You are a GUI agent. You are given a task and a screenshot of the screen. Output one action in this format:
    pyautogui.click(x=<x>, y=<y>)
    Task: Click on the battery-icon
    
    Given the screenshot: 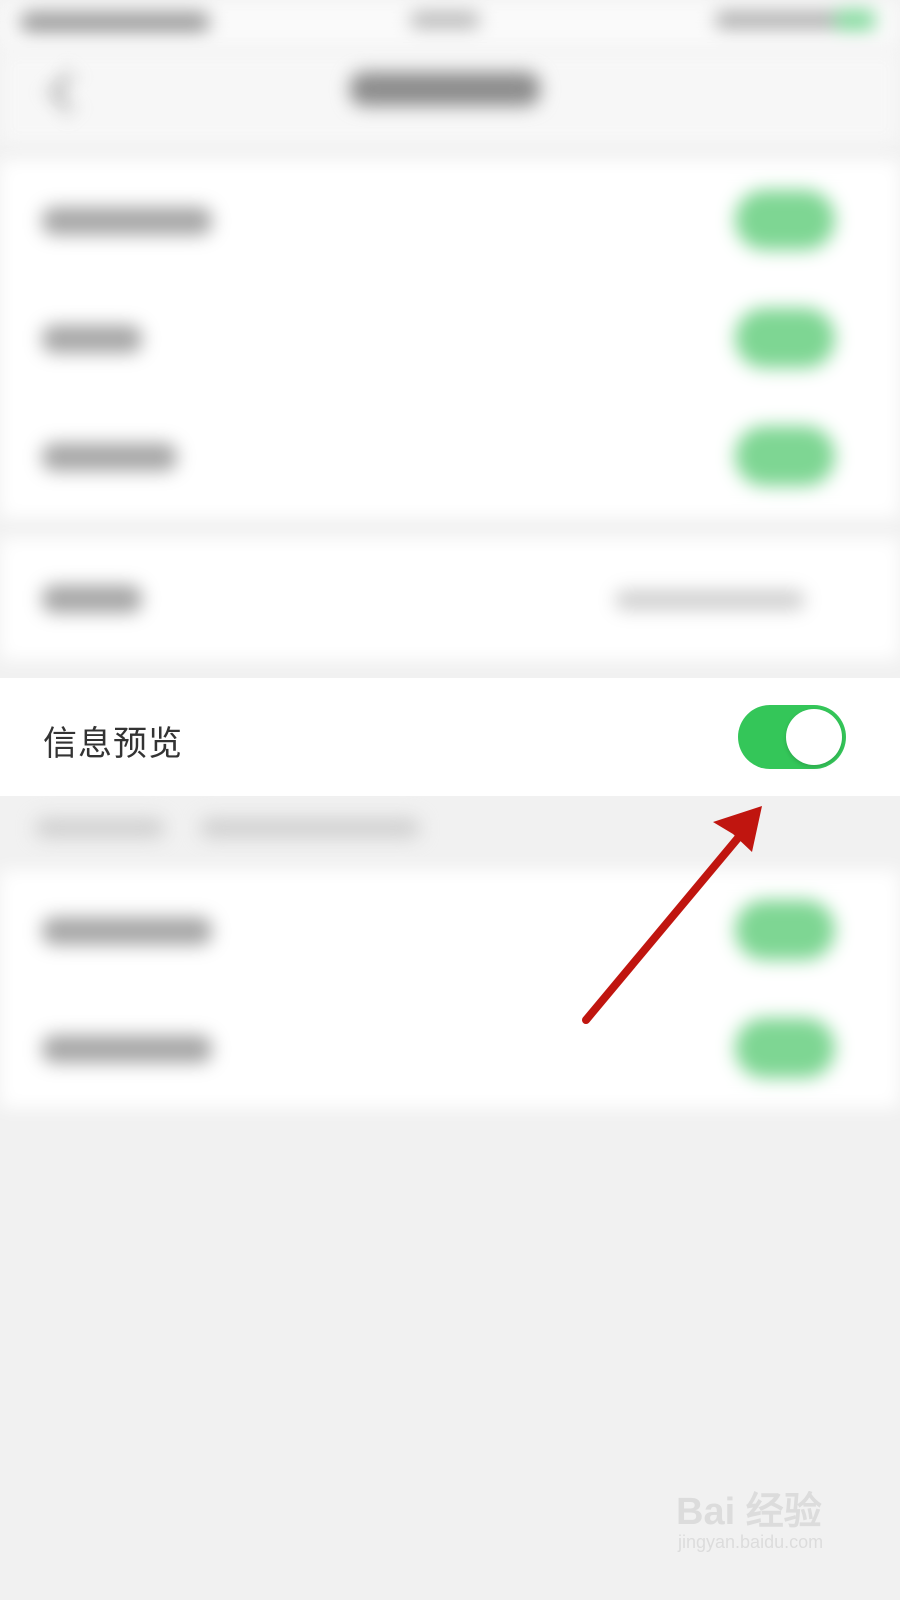 What is the action you would take?
    pyautogui.click(x=855, y=20)
    